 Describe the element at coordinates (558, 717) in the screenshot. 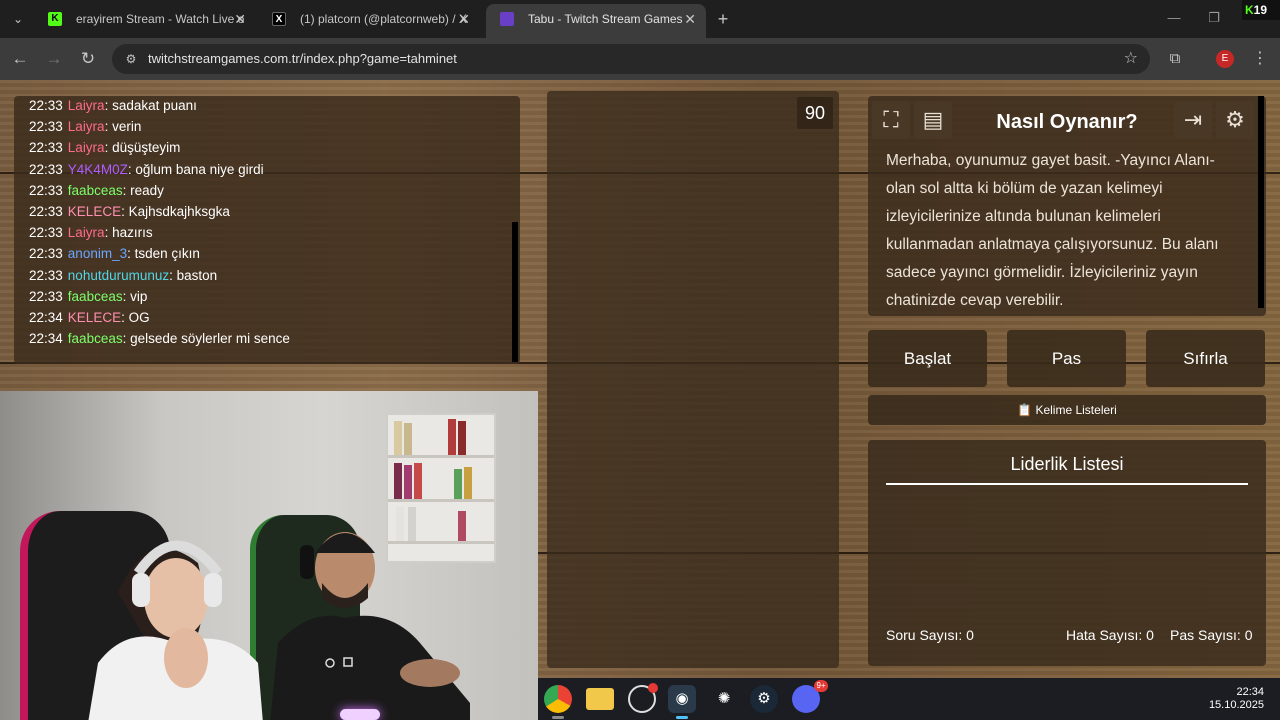

I see `taskbar-indicator` at that location.